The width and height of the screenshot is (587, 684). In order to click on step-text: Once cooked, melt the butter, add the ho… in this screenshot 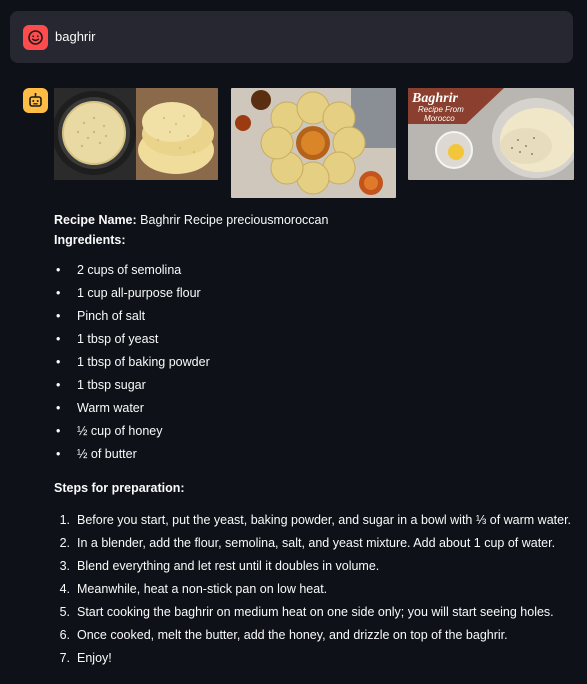, I will do `click(292, 635)`.